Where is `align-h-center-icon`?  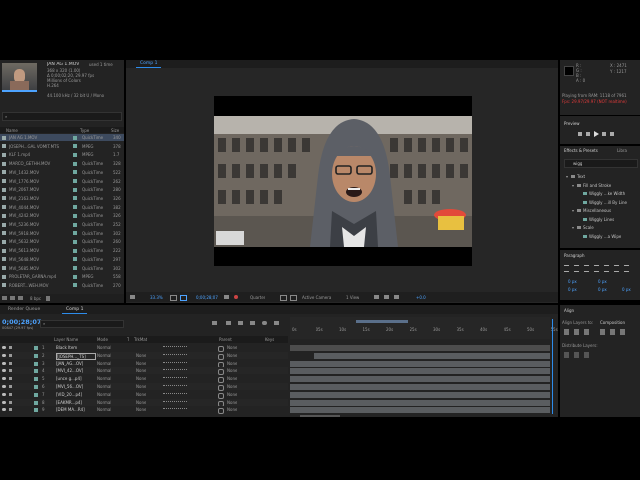
align-h-center-icon is located at coordinates (576, 332).